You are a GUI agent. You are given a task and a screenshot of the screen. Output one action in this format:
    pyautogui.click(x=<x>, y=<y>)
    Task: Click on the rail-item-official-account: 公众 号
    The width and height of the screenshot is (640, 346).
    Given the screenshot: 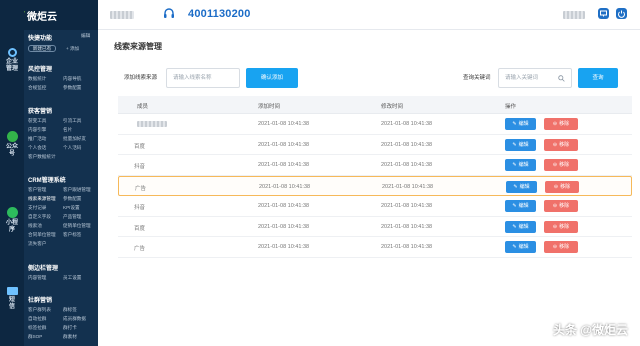 What is the action you would take?
    pyautogui.click(x=12, y=144)
    